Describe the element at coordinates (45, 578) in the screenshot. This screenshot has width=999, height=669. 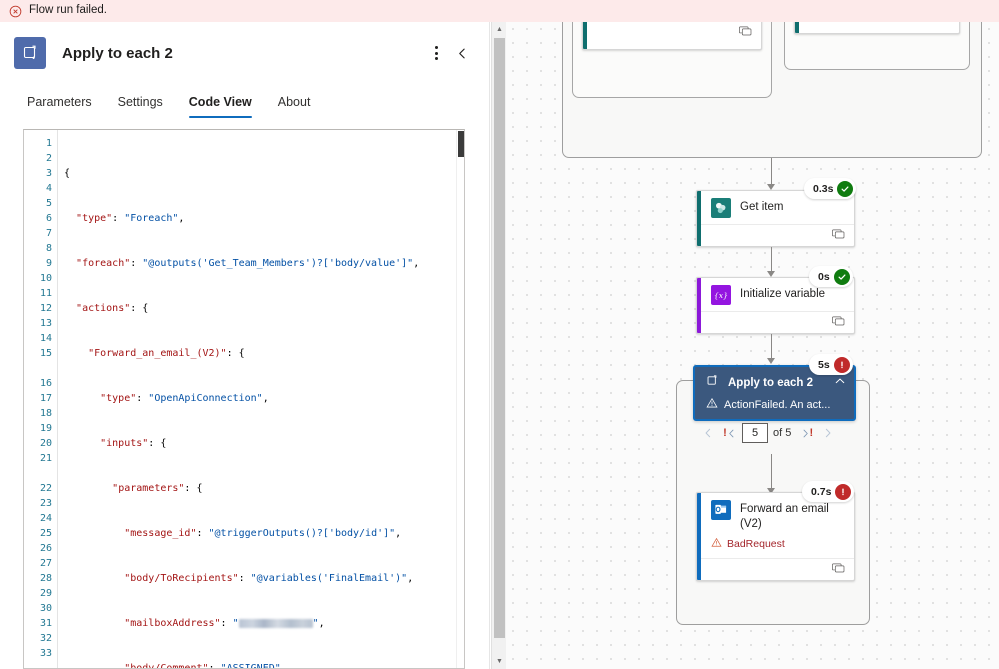
I see `line-number: 28` at that location.